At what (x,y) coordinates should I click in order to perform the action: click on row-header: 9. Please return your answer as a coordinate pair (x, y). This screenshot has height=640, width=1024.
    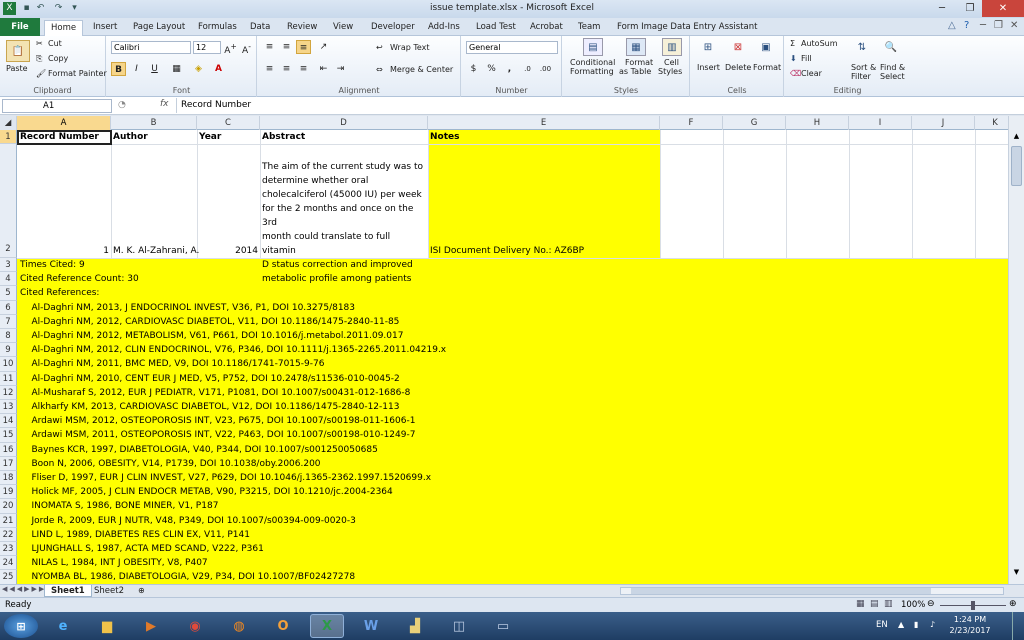
    Looking at the image, I should click on (8, 350).